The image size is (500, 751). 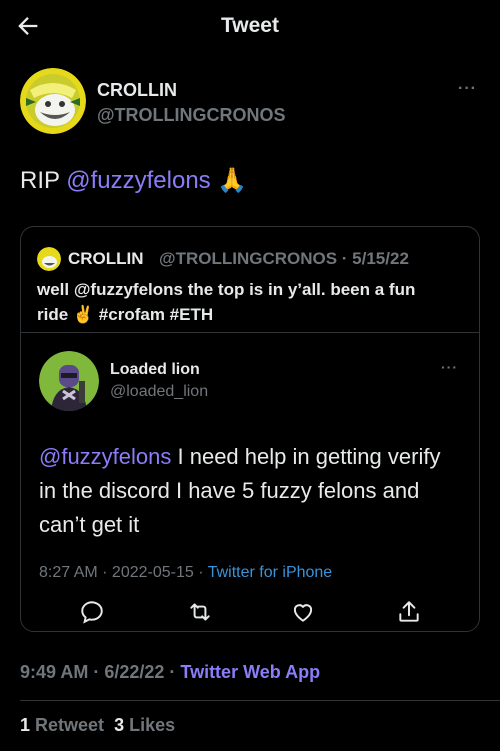 I want to click on source-link: Twitter Web App, so click(x=250, y=672).